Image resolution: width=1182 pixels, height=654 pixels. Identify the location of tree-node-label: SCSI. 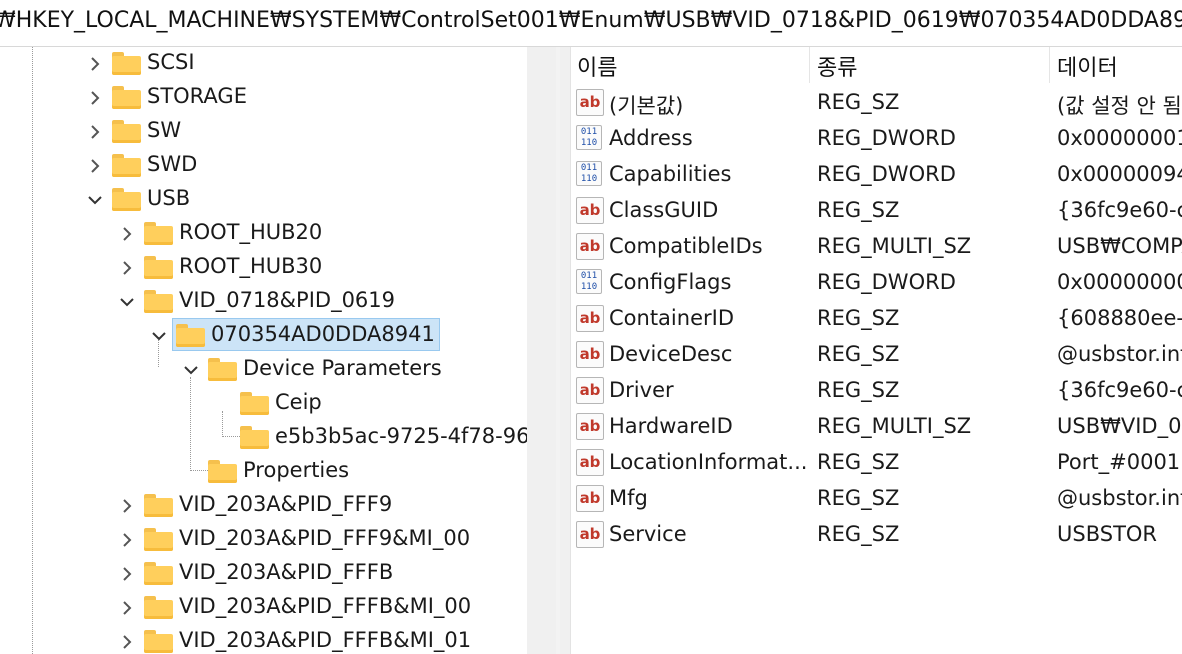
(171, 62).